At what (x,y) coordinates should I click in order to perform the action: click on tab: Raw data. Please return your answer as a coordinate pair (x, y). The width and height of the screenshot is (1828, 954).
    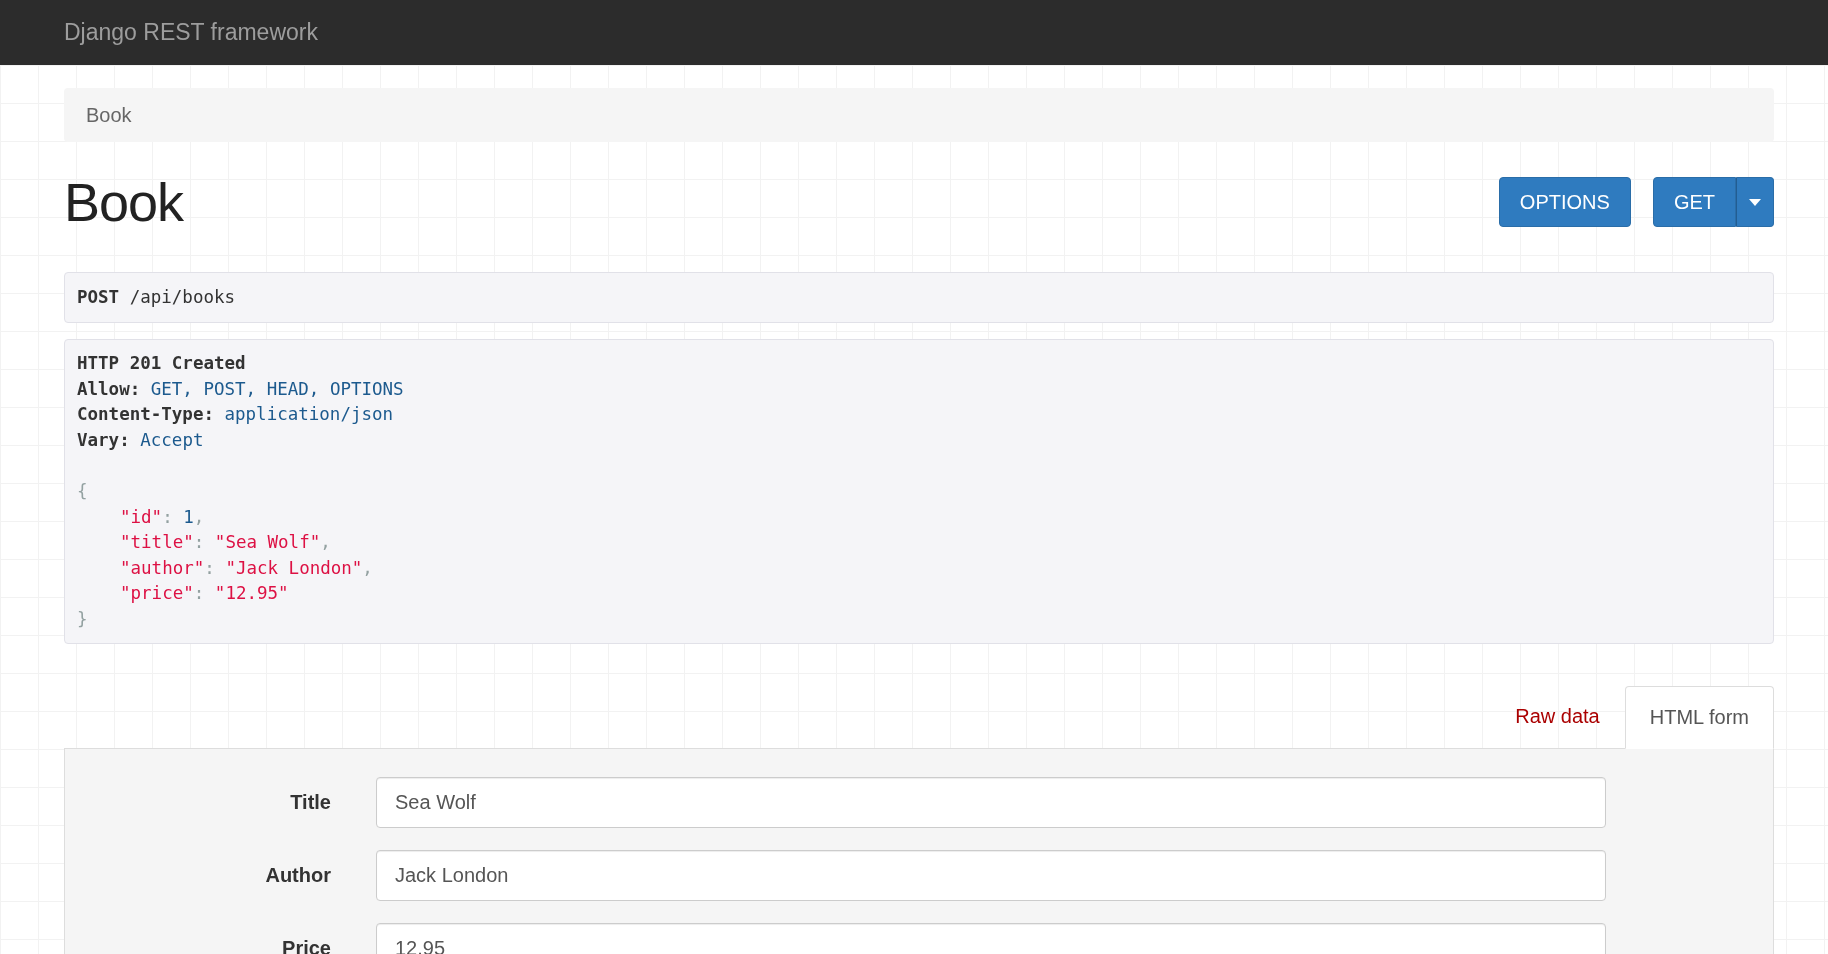
    Looking at the image, I should click on (1557, 716).